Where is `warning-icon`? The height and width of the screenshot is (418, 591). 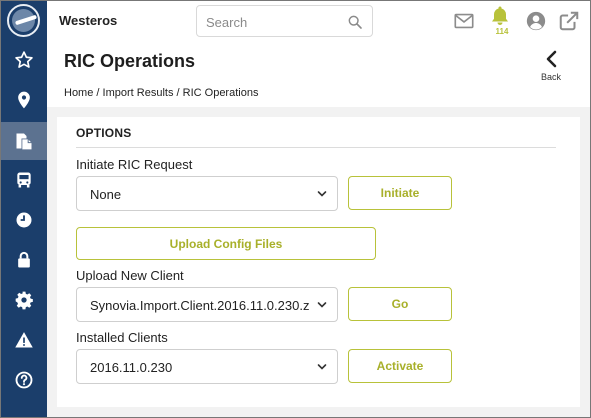
warning-icon is located at coordinates (23, 340).